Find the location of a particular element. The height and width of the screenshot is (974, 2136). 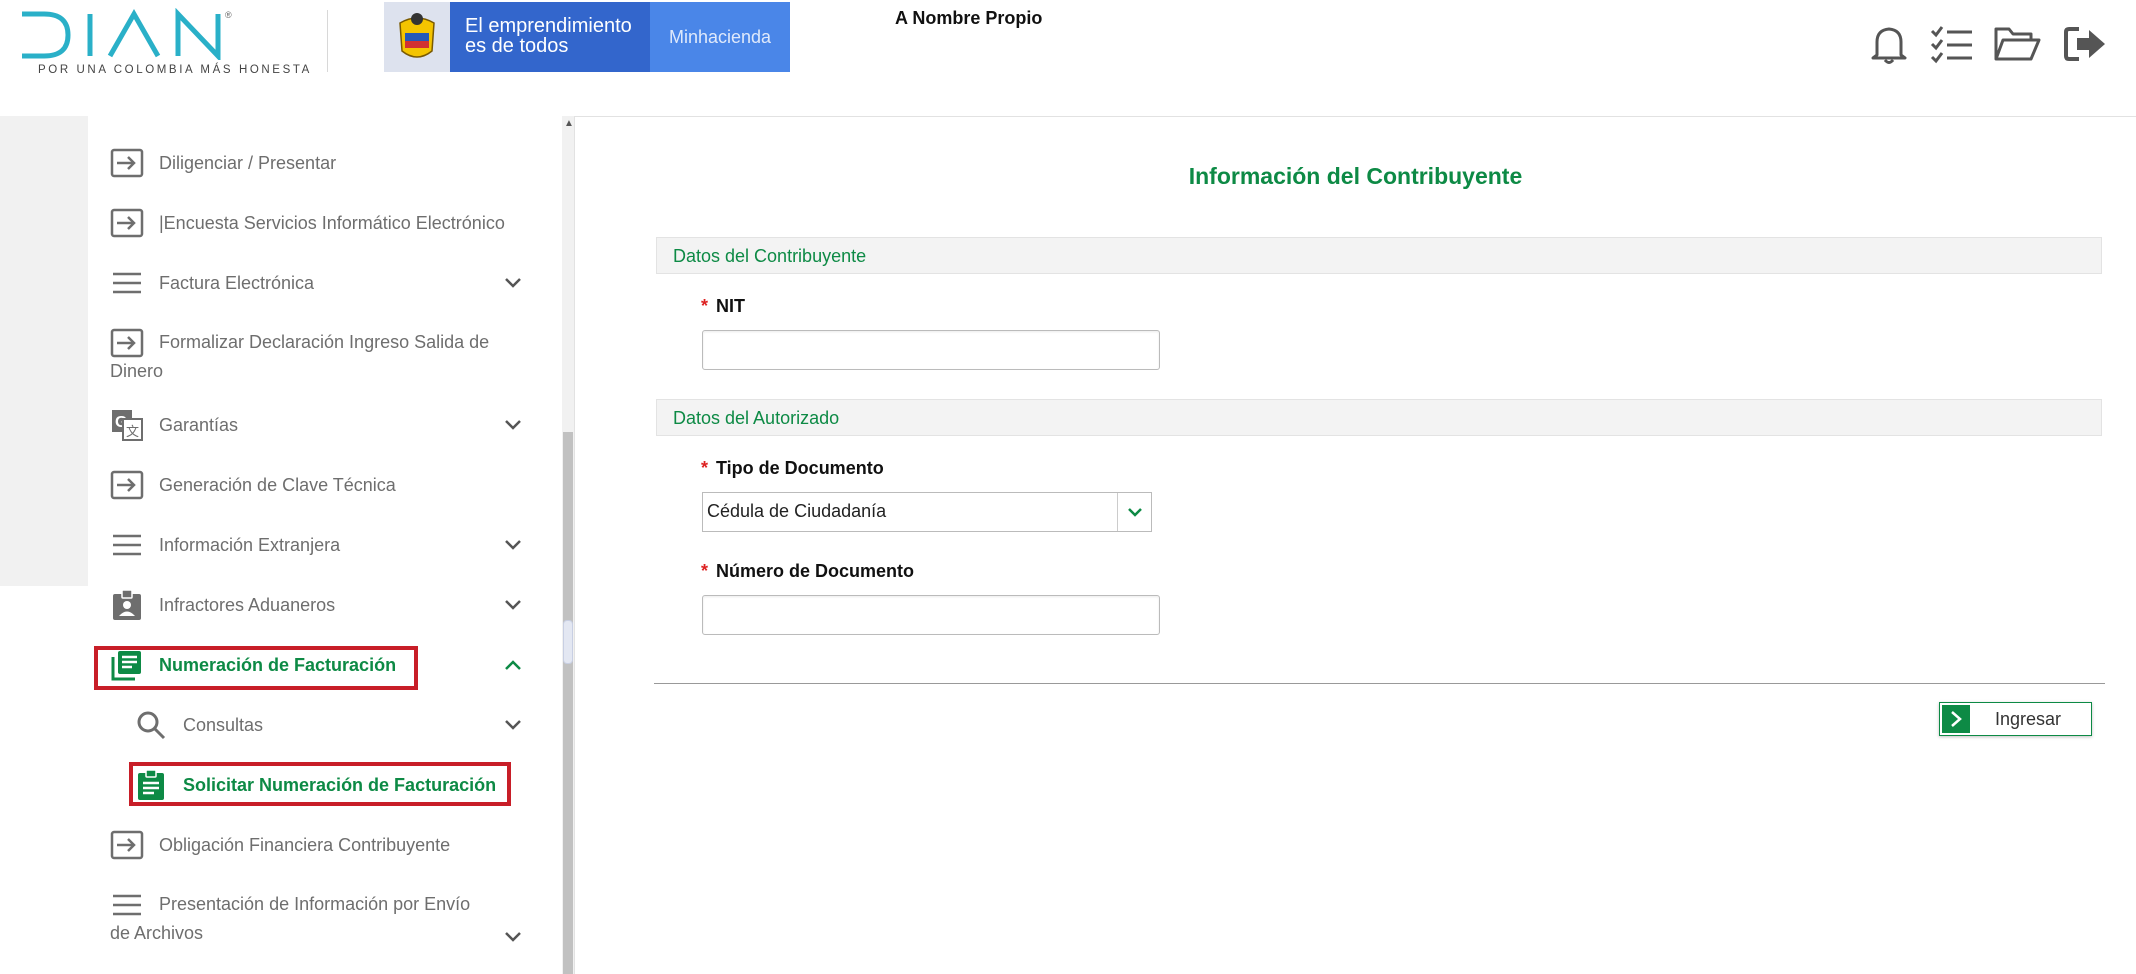

page-title: Información del Contribuyente is located at coordinates (1355, 176).